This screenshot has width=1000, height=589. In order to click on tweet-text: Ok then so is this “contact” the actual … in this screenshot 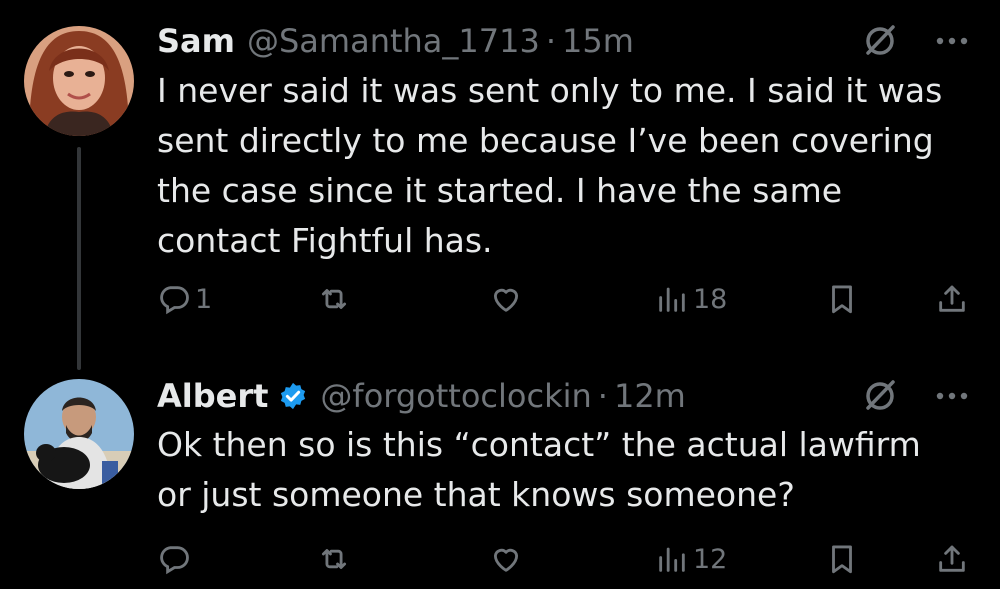, I will do `click(539, 469)`.